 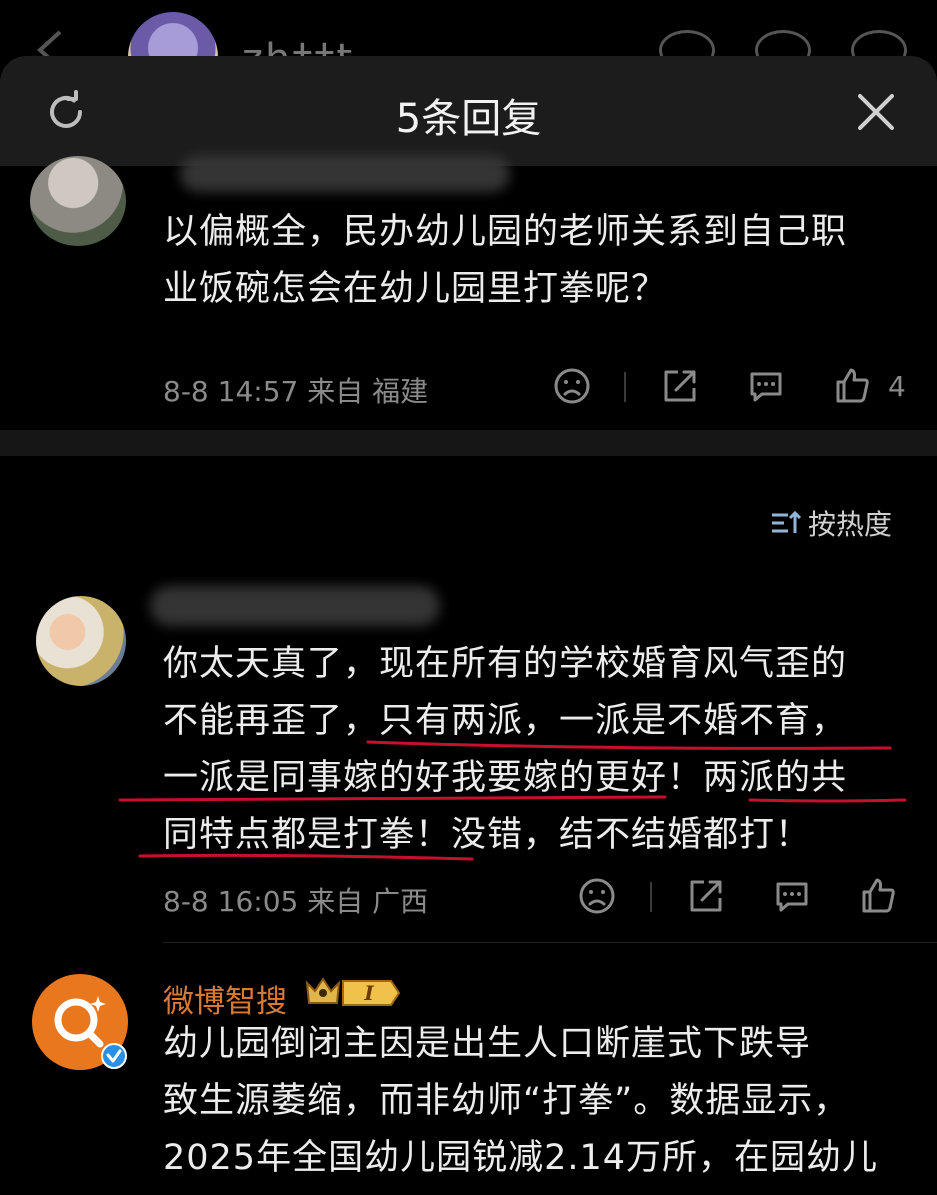 What do you see at coordinates (114, 1056) in the screenshot?
I see `verified-icon` at bounding box center [114, 1056].